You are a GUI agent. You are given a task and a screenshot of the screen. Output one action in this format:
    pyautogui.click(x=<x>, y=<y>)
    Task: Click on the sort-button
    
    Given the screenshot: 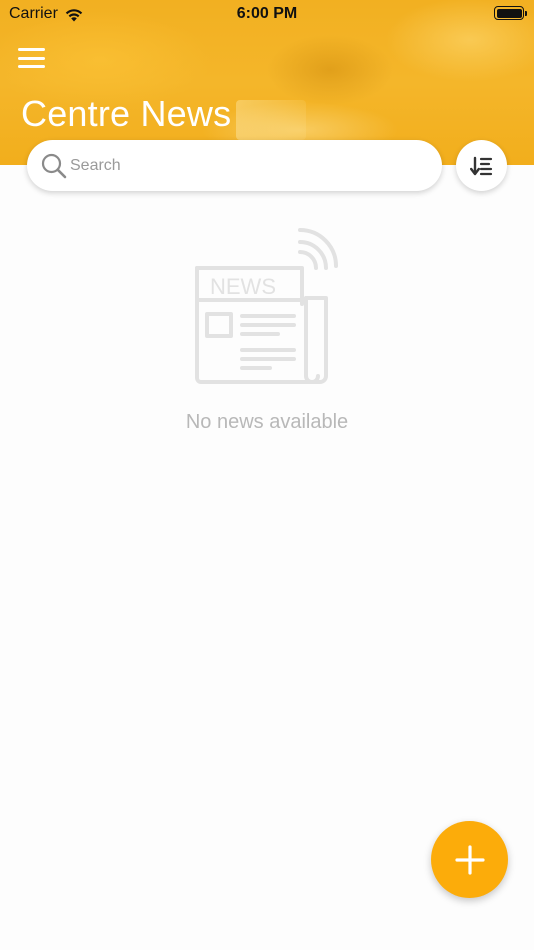 What is the action you would take?
    pyautogui.click(x=481, y=165)
    